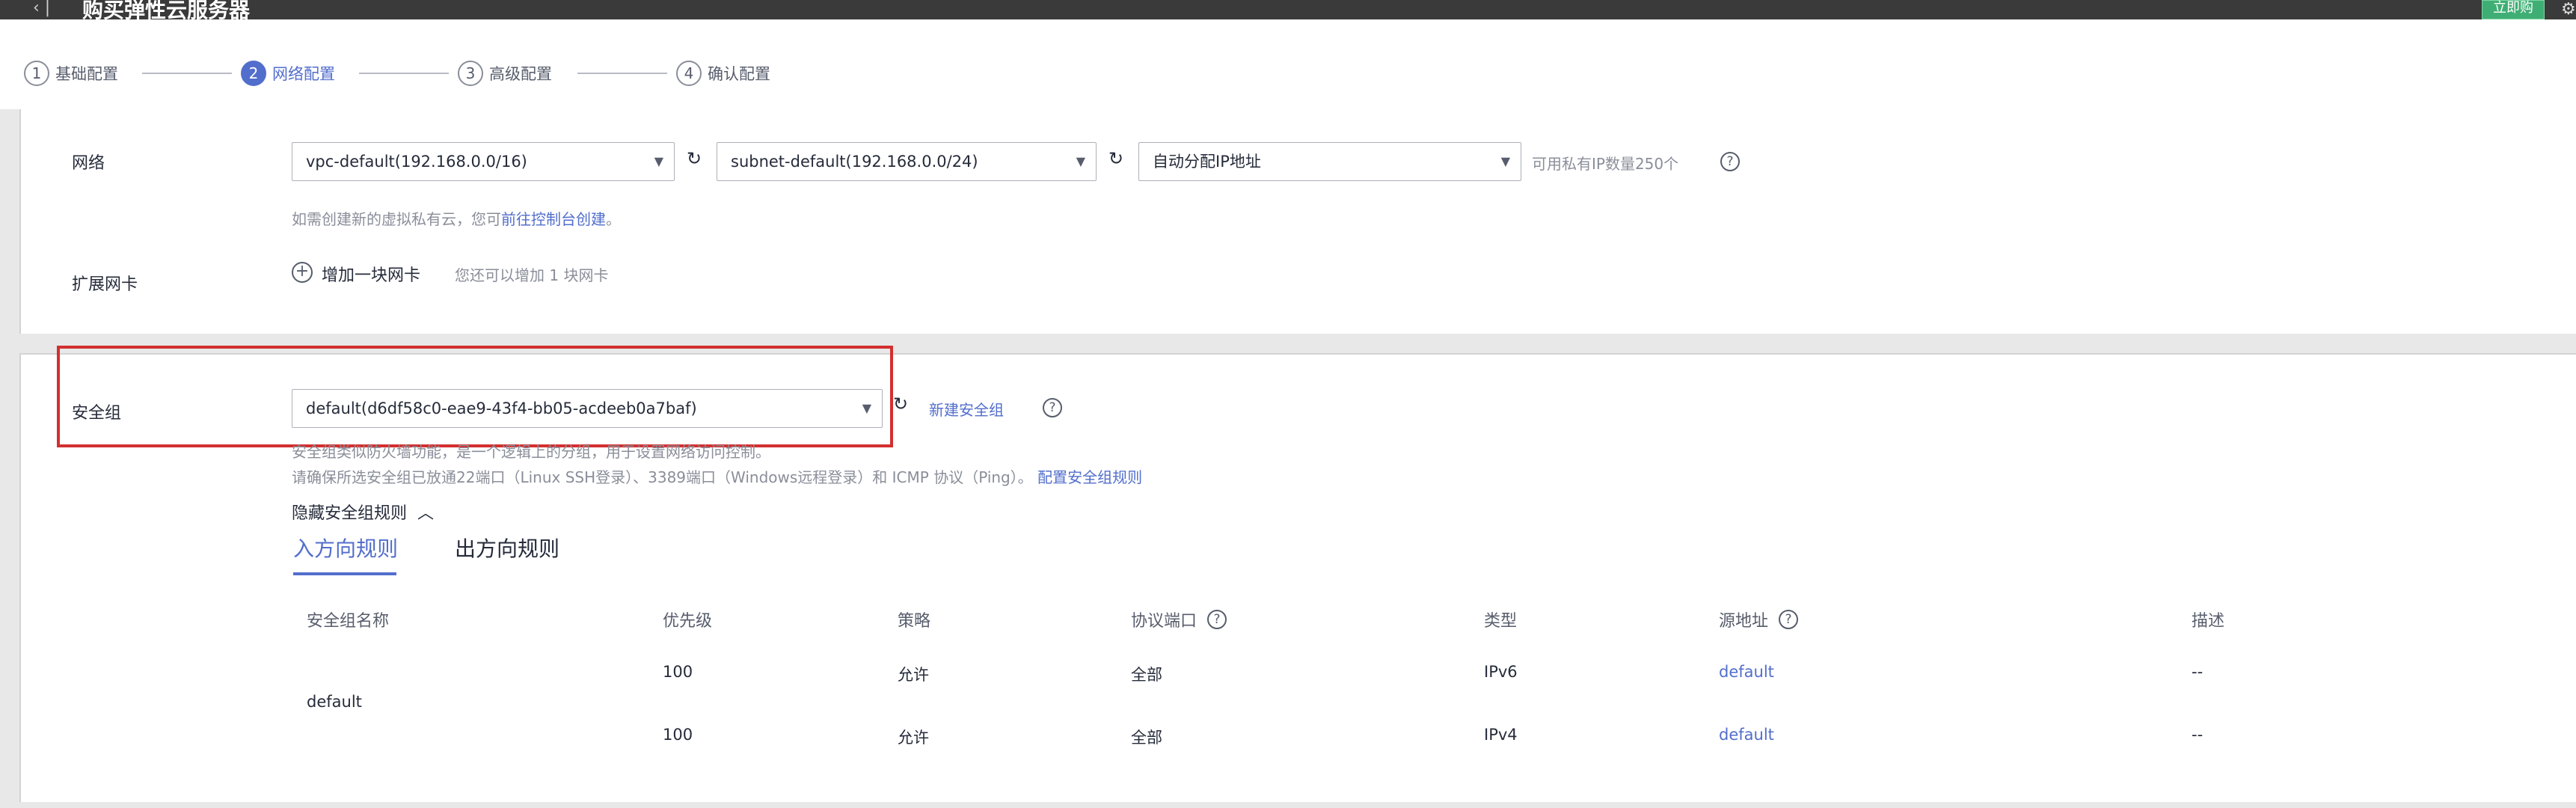 This screenshot has width=2576, height=808. What do you see at coordinates (345, 548) in the screenshot?
I see `tab-inbound-rules: 入方向规则` at bounding box center [345, 548].